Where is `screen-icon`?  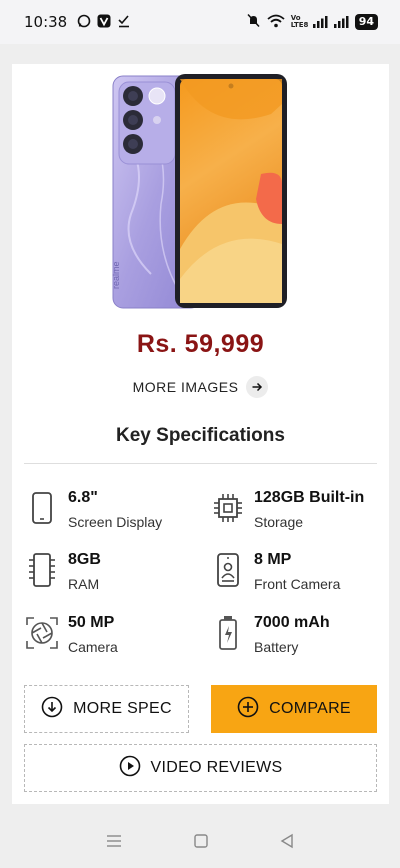 screen-icon is located at coordinates (42, 508).